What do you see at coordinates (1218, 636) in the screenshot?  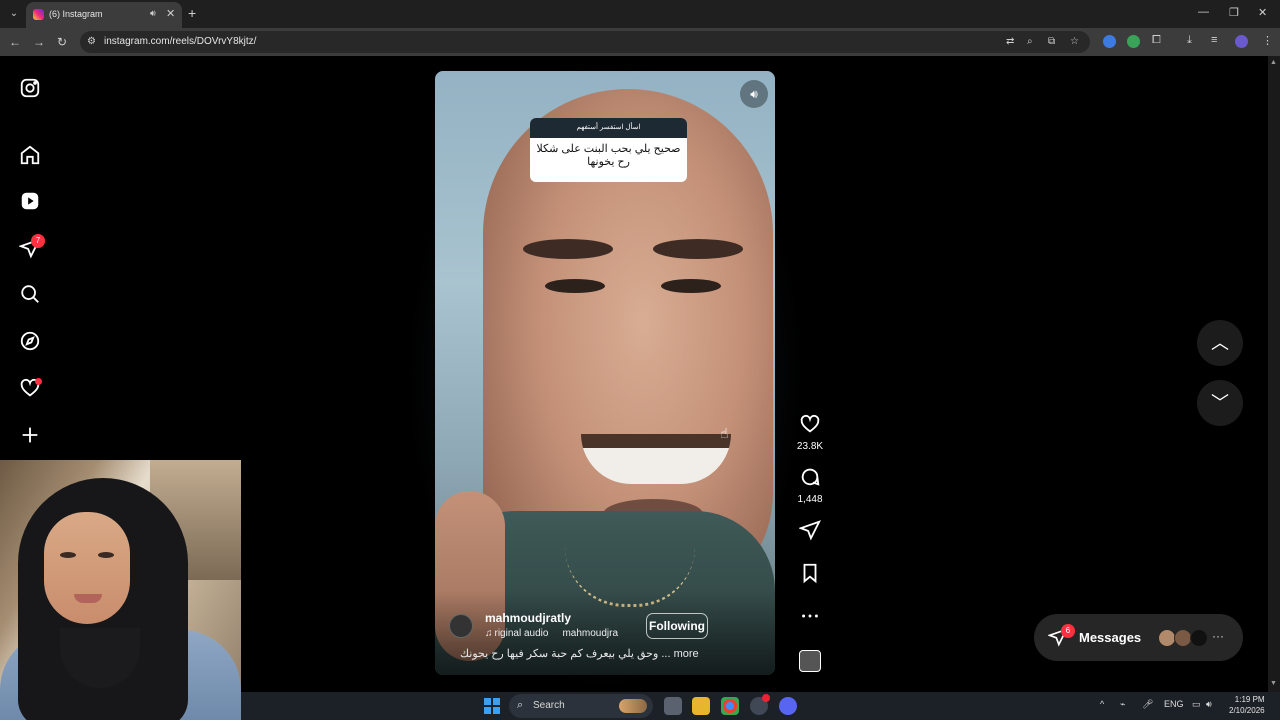 I see `more-dots-icon: ···` at bounding box center [1218, 636].